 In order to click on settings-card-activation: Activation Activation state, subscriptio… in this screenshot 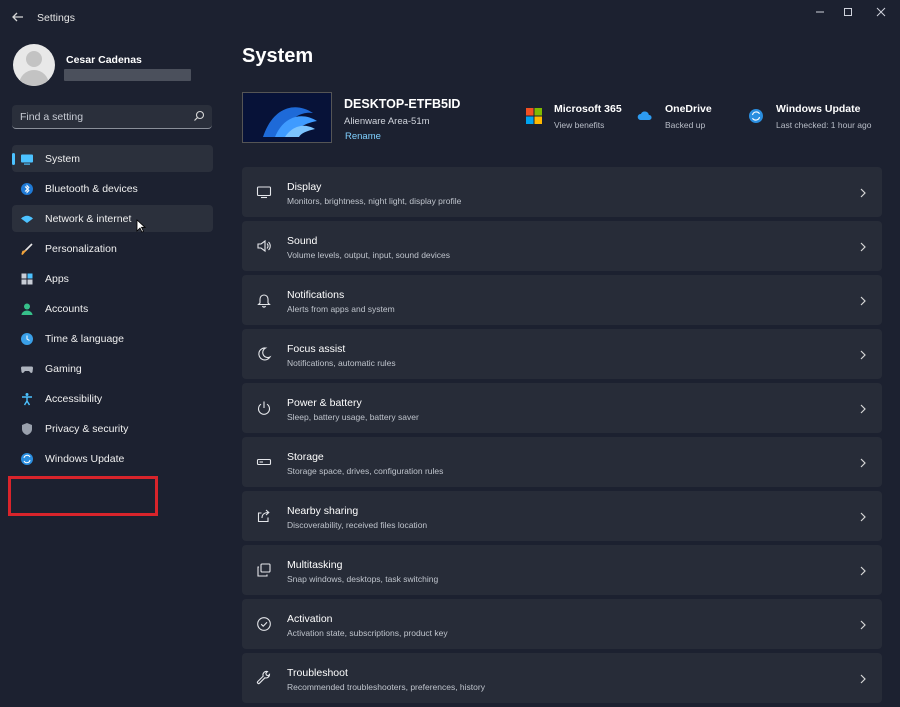, I will do `click(562, 624)`.